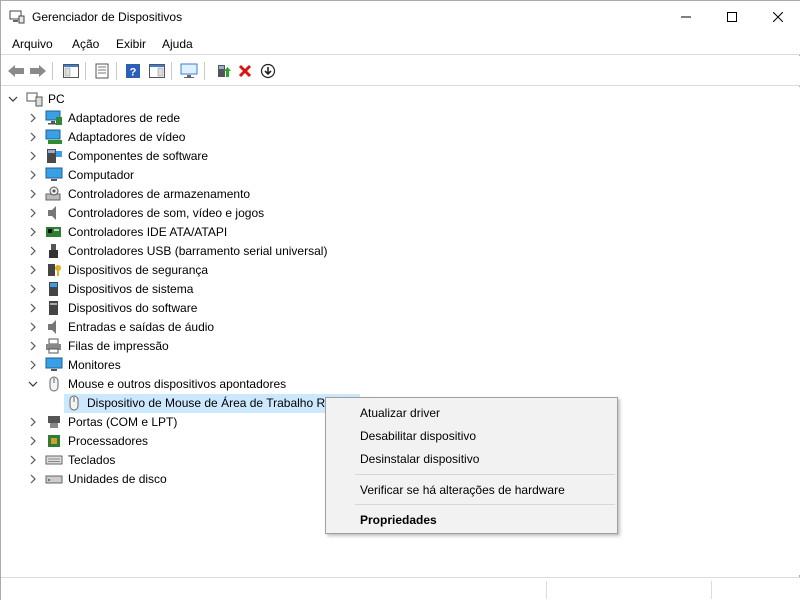  What do you see at coordinates (54, 232) in the screenshot?
I see `ide-icon` at bounding box center [54, 232].